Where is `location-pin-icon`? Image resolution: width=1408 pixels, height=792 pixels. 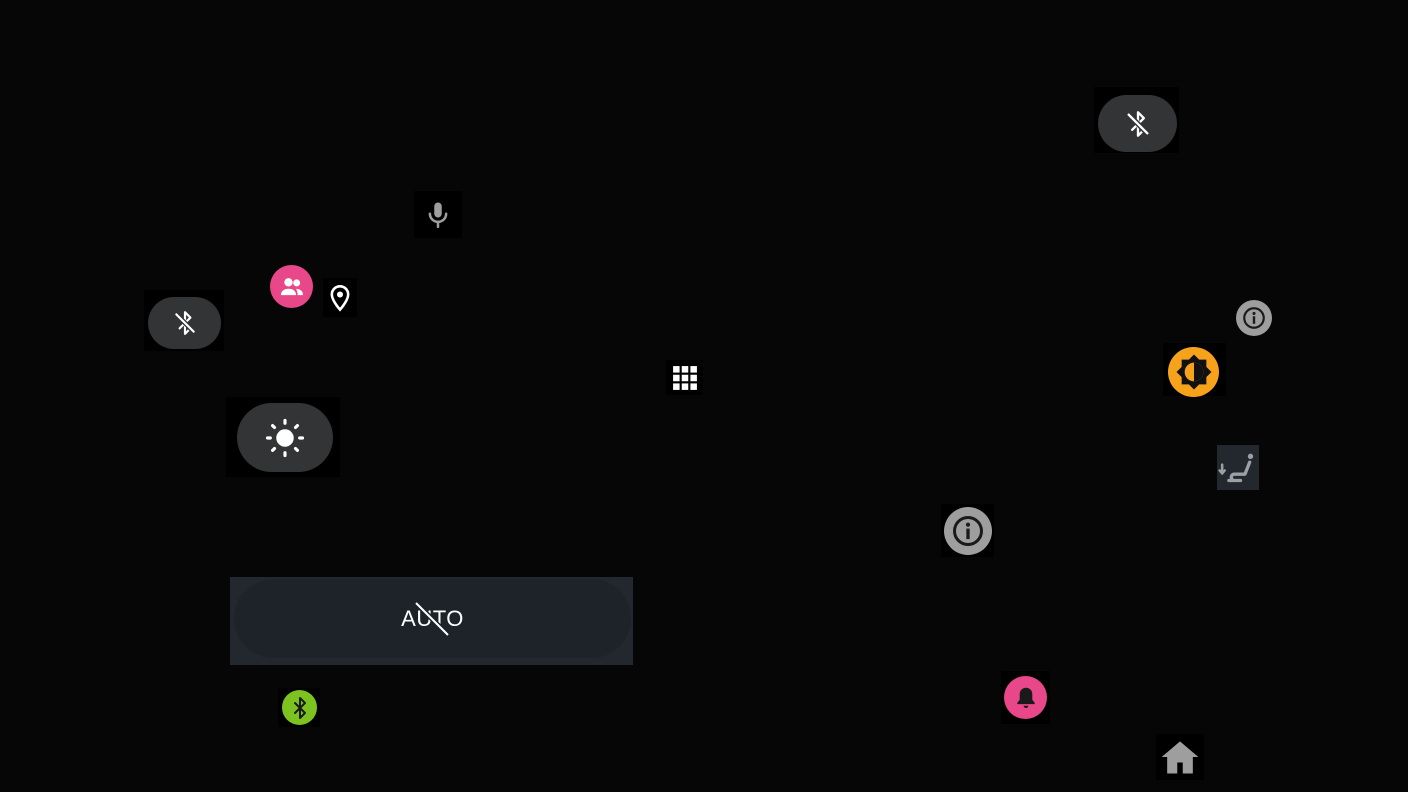
location-pin-icon is located at coordinates (340, 297).